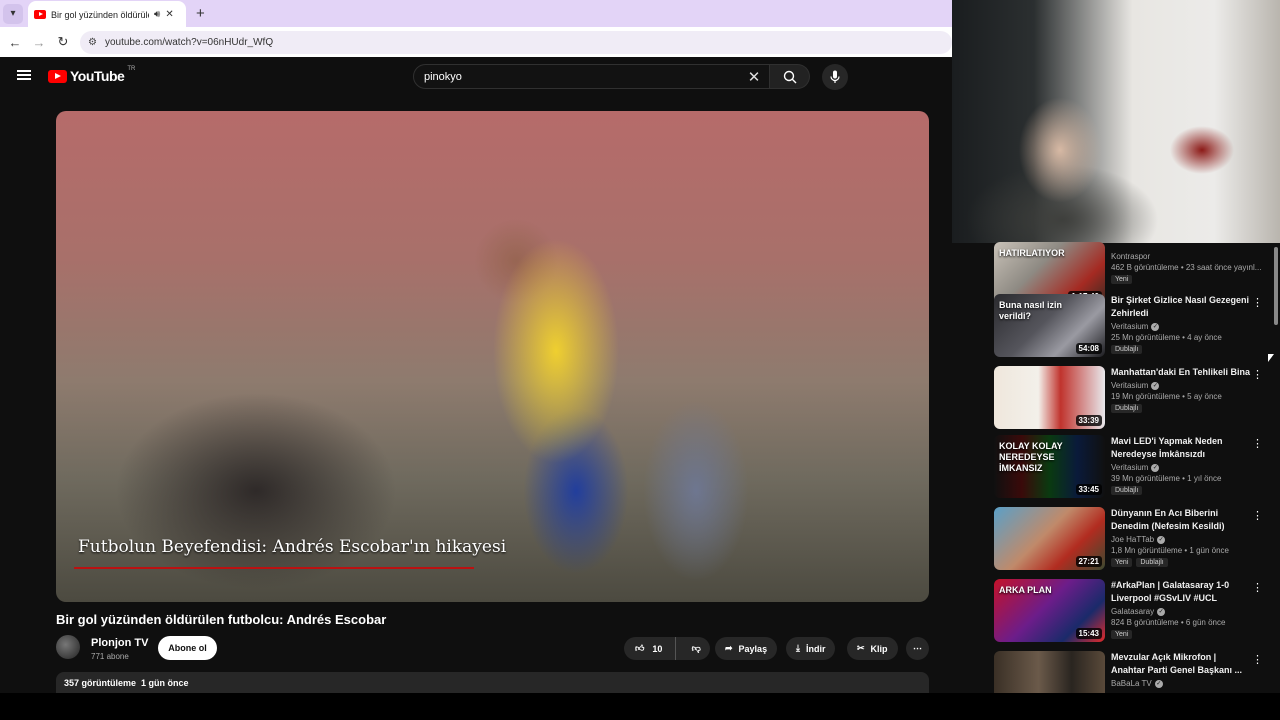 Image resolution: width=1280 pixels, height=720 pixels. What do you see at coordinates (1088, 420) in the screenshot?
I see `video-duration: 33:39` at bounding box center [1088, 420].